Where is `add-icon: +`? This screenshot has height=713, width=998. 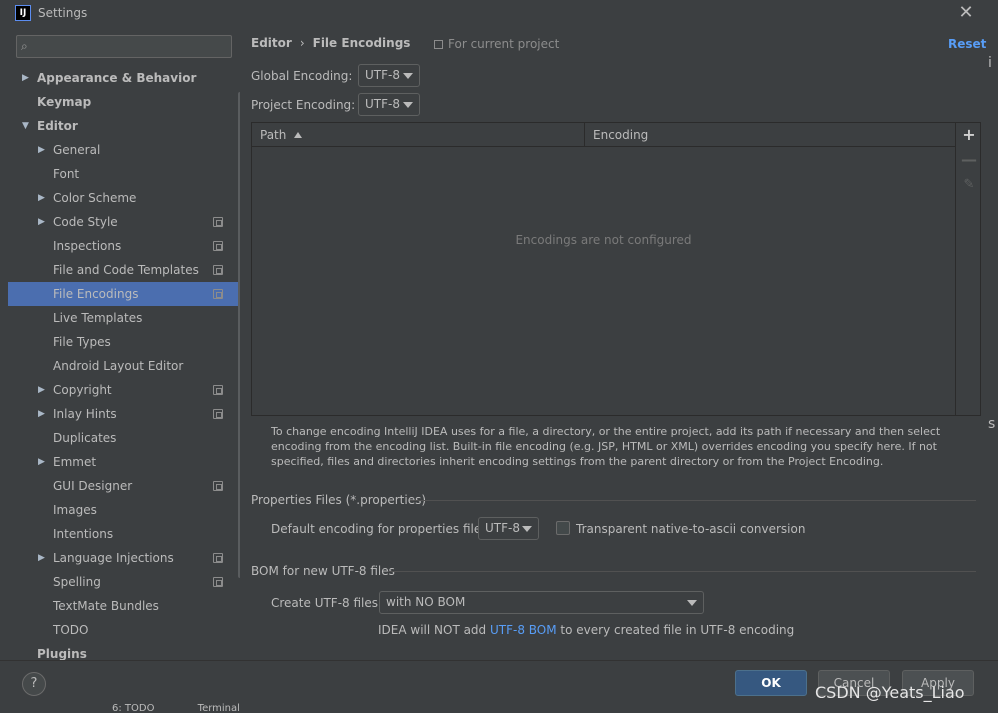 add-icon: + is located at coordinates (969, 135).